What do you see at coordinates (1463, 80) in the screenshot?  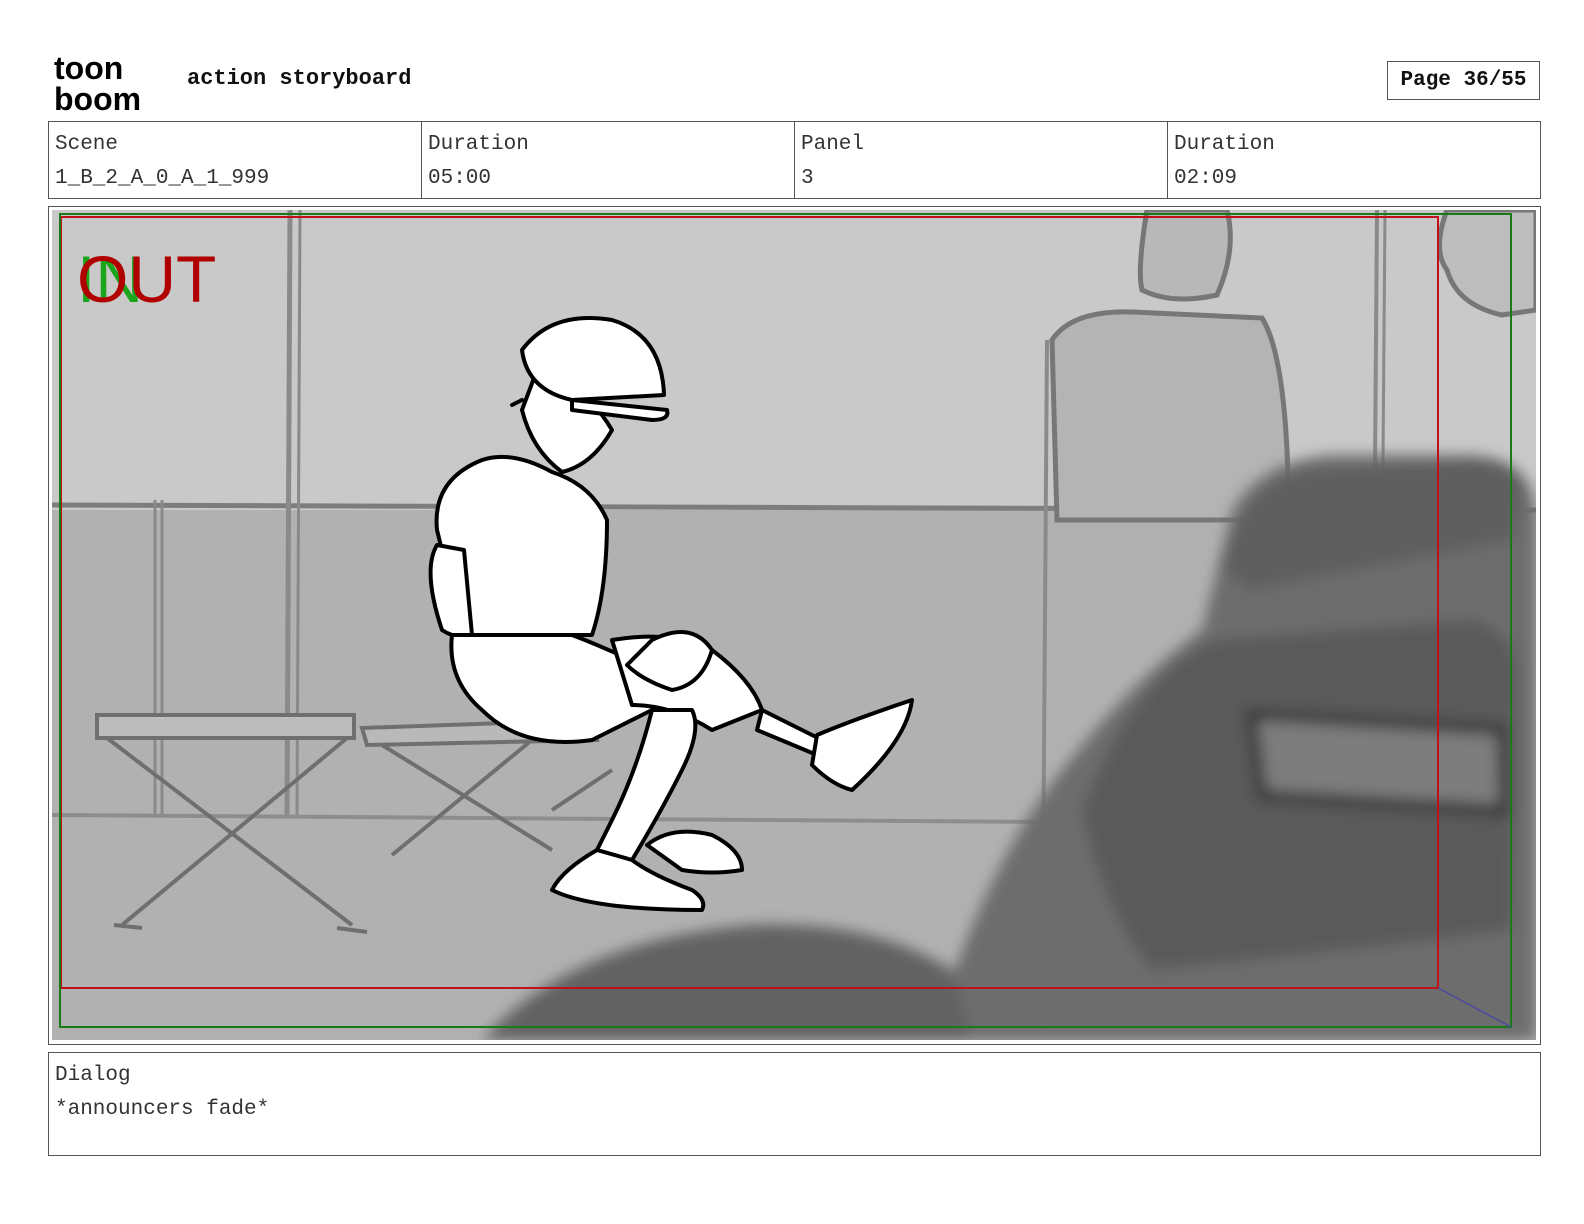 I see `page-indicator: Page 36/55` at bounding box center [1463, 80].